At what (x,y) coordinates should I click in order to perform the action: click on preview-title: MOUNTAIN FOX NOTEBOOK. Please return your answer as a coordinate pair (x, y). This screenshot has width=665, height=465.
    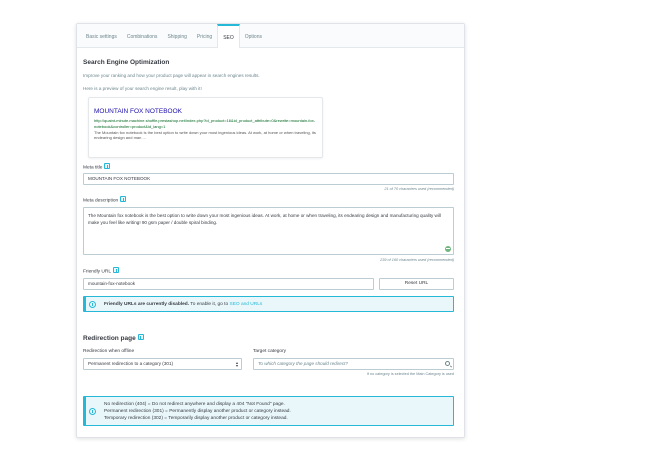
    Looking at the image, I should click on (138, 111).